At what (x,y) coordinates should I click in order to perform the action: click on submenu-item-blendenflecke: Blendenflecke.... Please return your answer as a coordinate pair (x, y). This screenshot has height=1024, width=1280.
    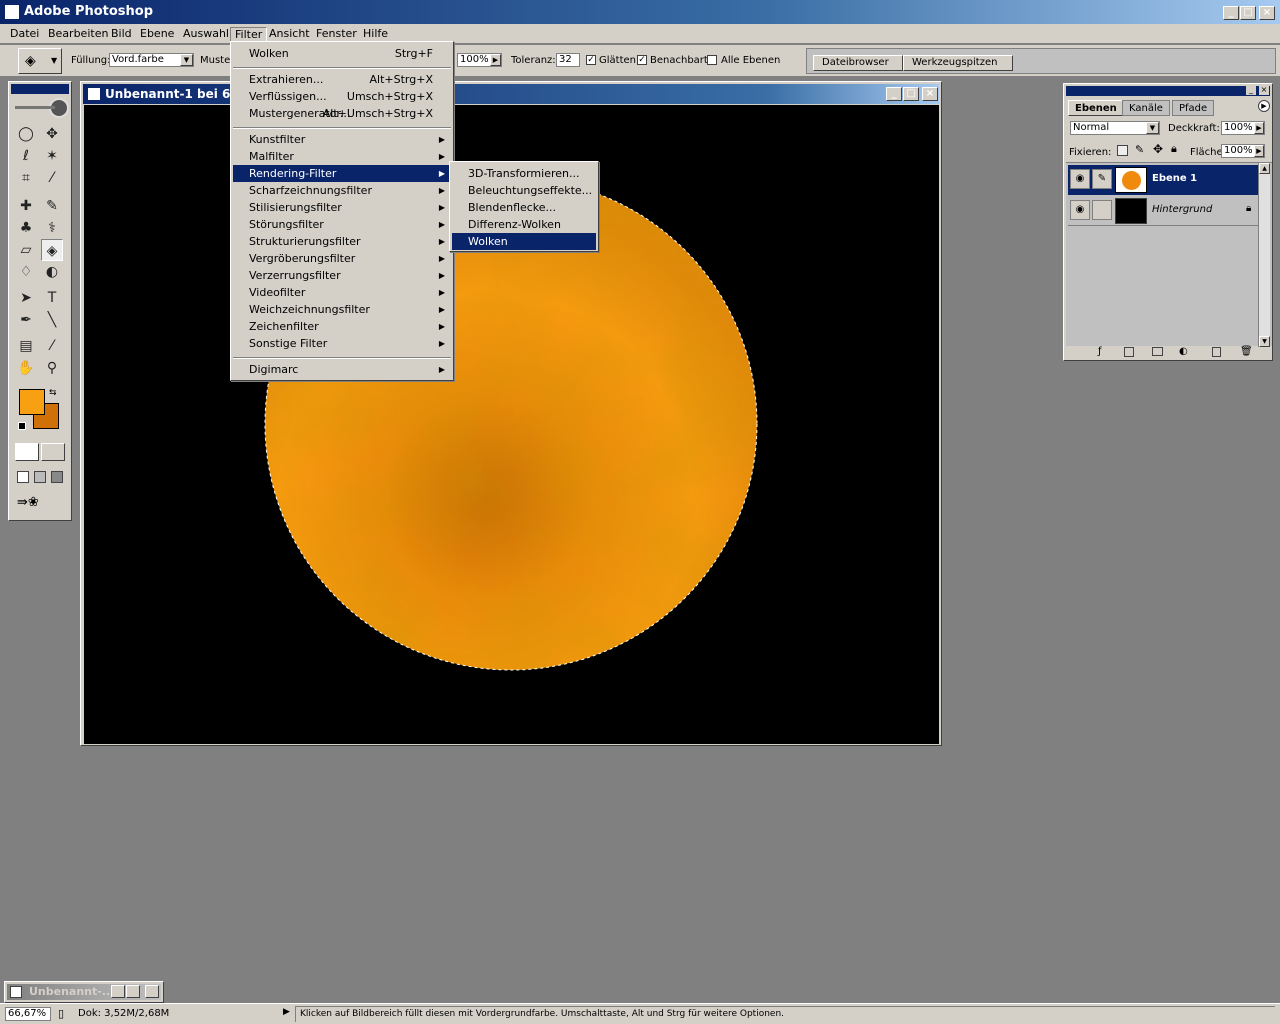
    Looking at the image, I should click on (524, 207).